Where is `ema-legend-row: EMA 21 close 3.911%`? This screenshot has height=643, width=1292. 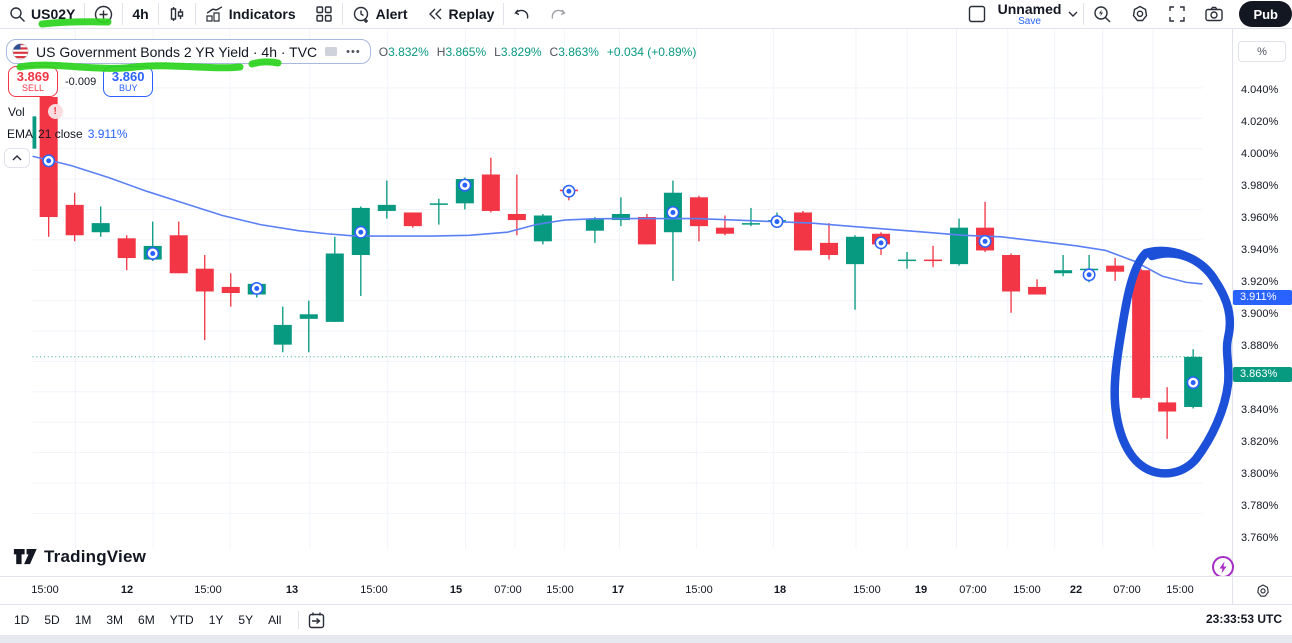
ema-legend-row: EMA 21 close 3.911% is located at coordinates (67, 134).